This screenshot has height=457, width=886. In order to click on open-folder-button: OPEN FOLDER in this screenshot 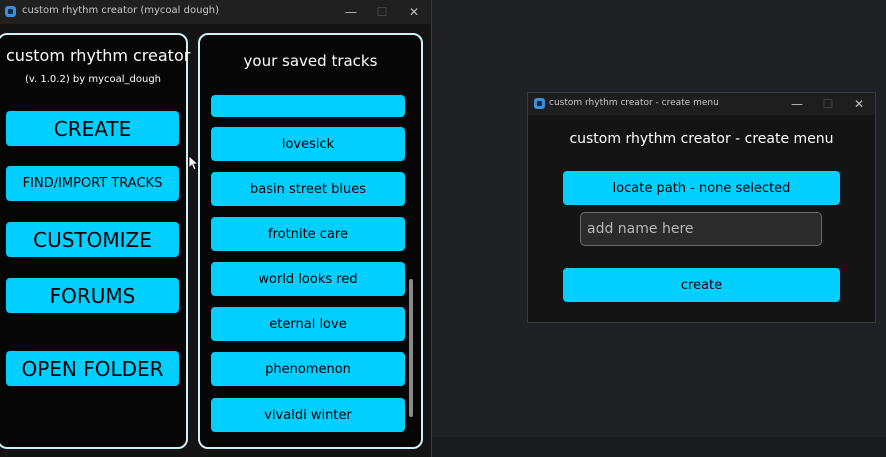, I will do `click(92, 368)`.